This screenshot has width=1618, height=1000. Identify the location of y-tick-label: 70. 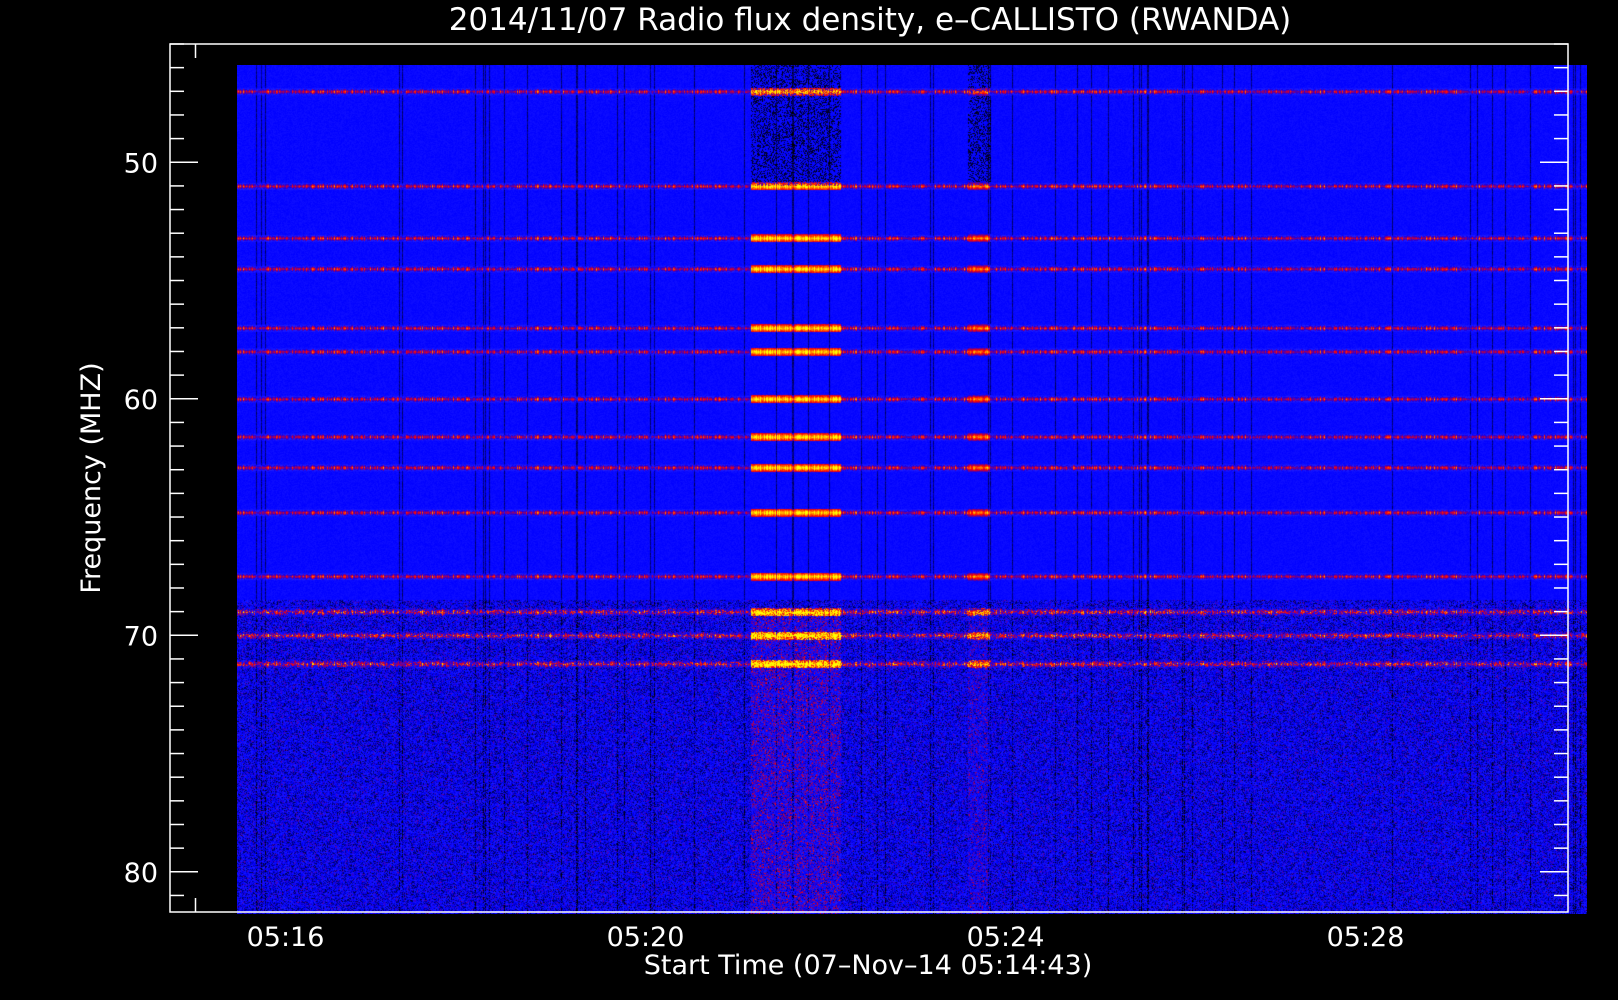
(141, 636).